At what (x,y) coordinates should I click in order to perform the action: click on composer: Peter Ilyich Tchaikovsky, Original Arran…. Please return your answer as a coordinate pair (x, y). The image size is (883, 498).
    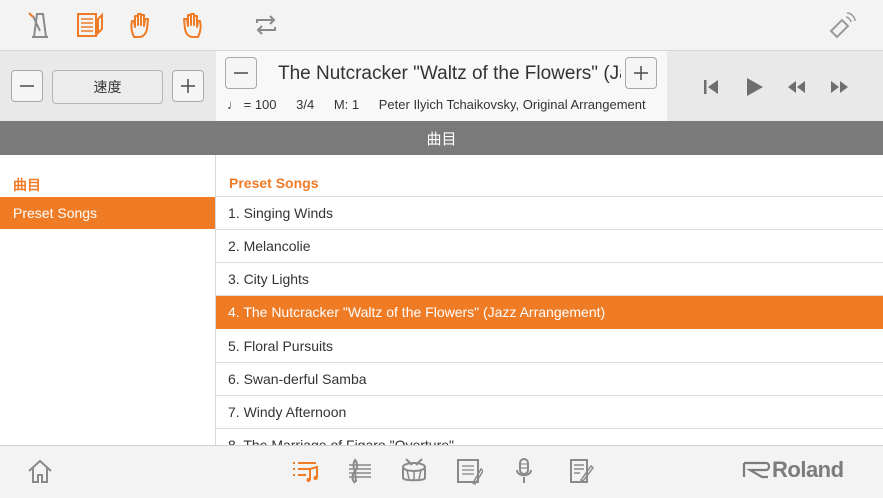
    Looking at the image, I should click on (512, 104).